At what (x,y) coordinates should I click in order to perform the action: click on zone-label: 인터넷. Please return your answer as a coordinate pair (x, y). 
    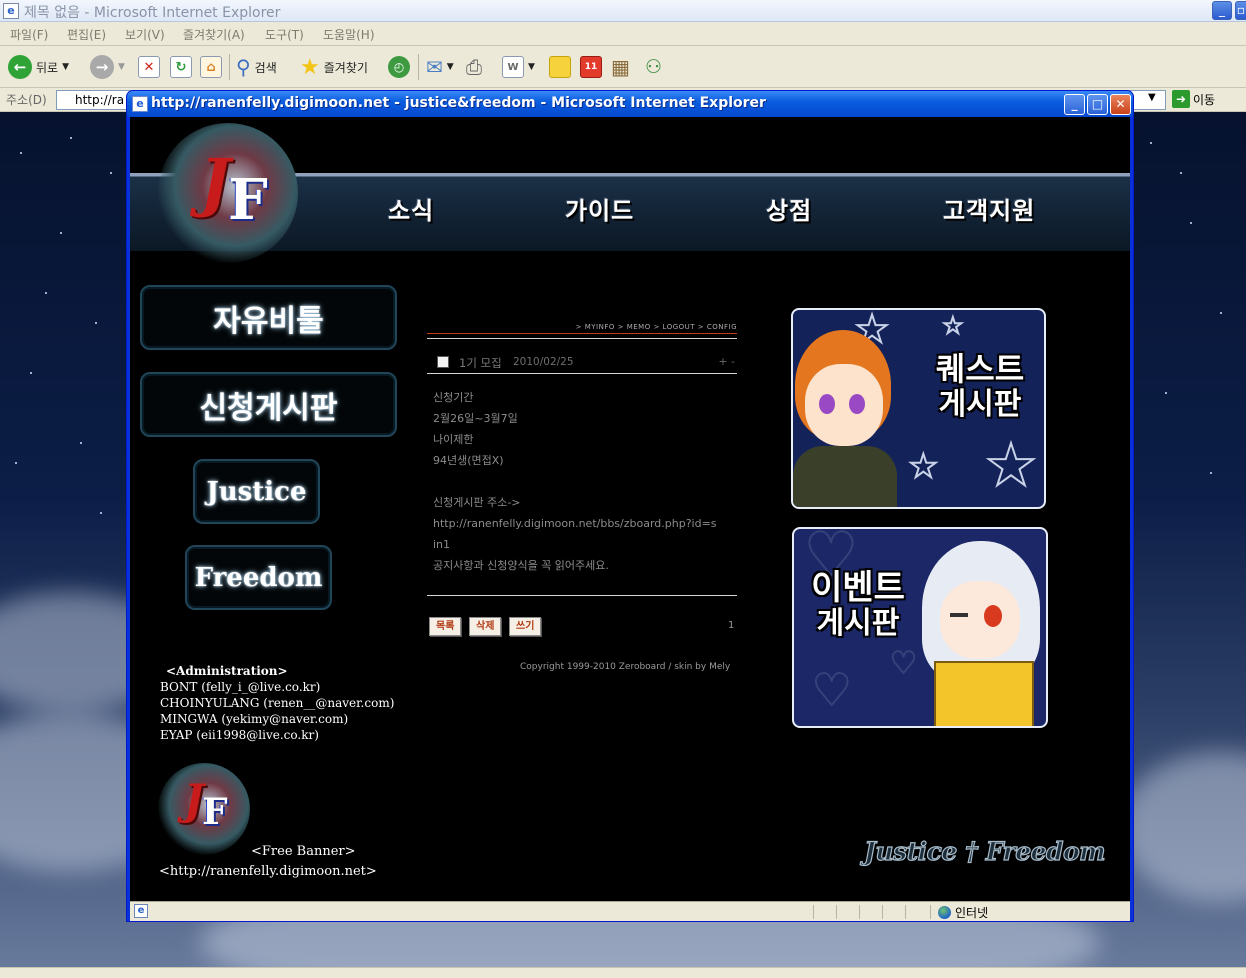
    Looking at the image, I should click on (972, 913).